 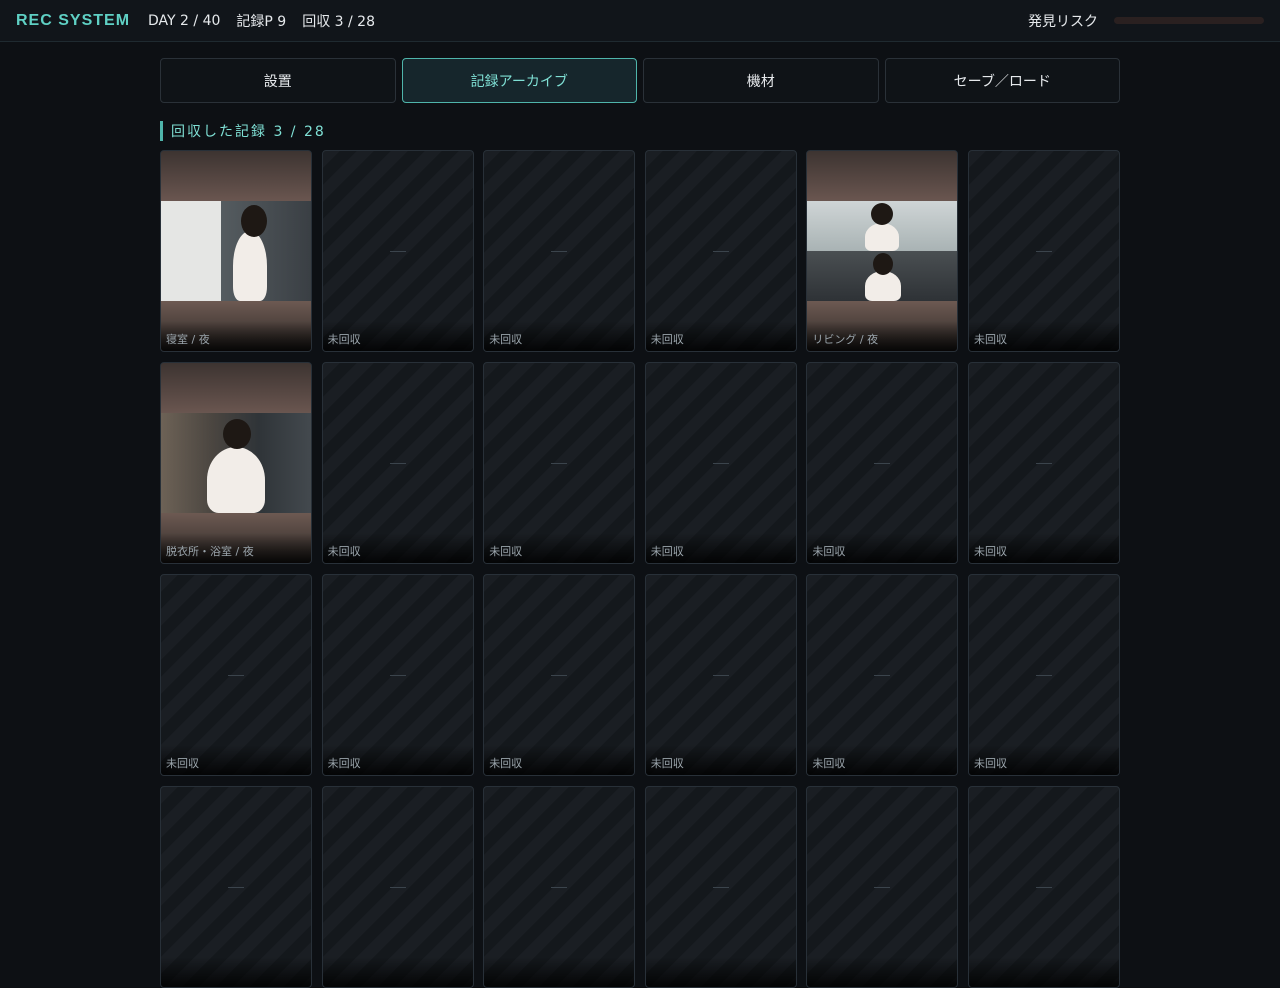 What do you see at coordinates (236, 336) in the screenshot?
I see `archive-card-caption: 寝室 / 夜` at bounding box center [236, 336].